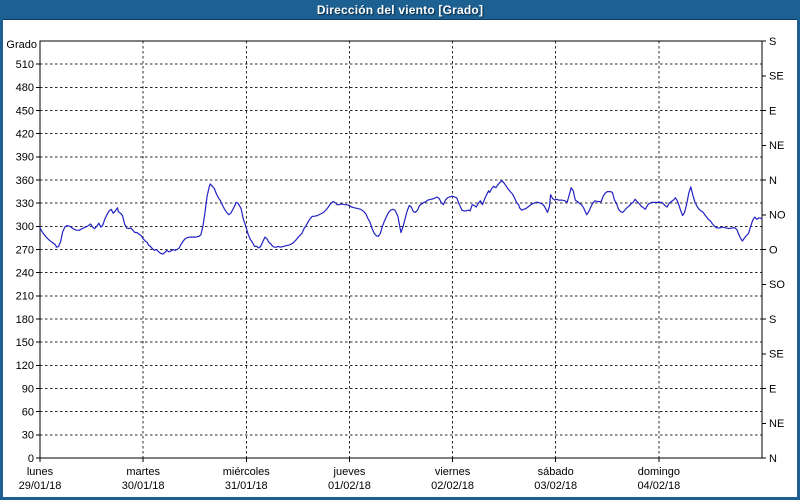  I want to click on y-left-tick-label: 180, so click(25, 320).